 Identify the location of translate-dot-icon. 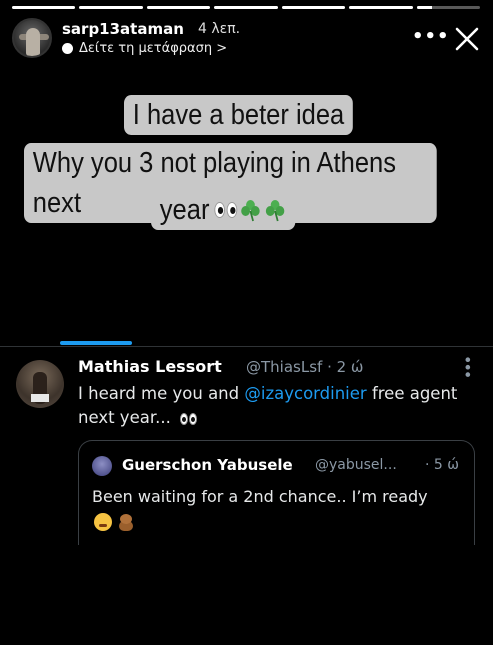
(67, 48).